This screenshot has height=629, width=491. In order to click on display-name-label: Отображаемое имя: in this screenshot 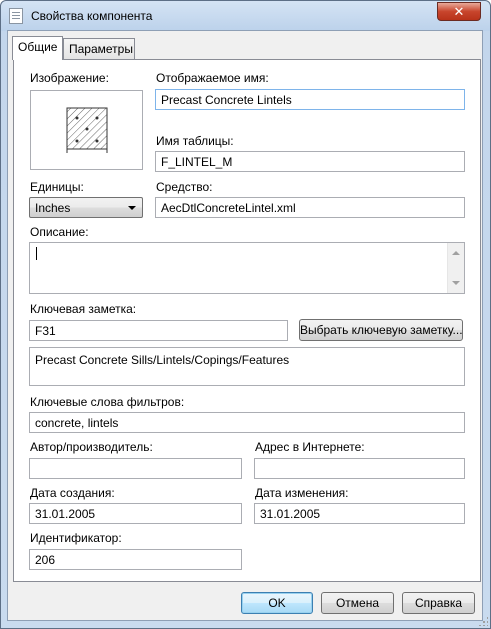, I will do `click(212, 78)`.